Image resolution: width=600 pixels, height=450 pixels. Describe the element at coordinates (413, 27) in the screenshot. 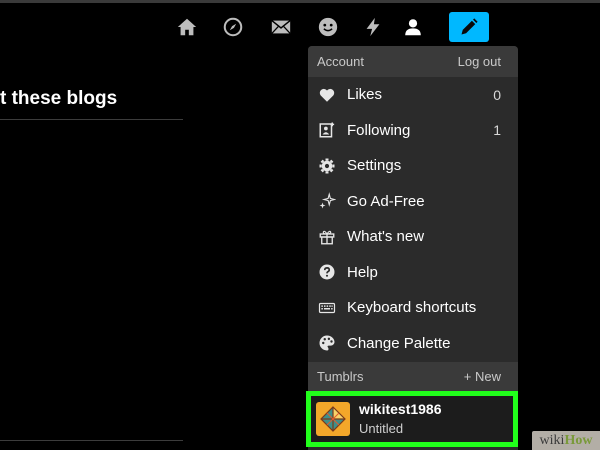

I see `account-icon` at that location.